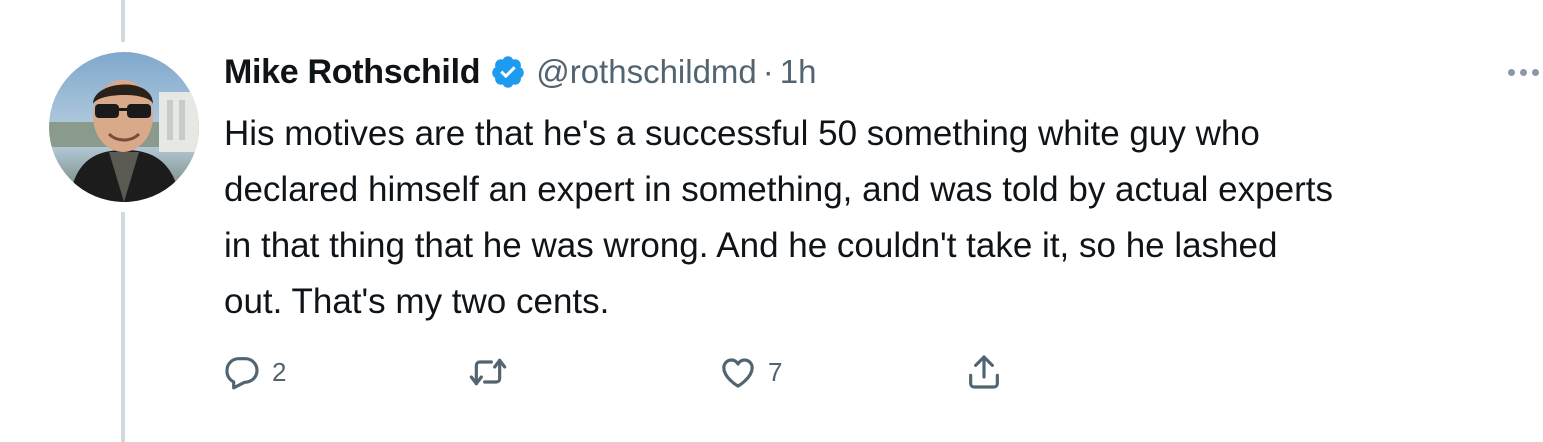  I want to click on like-count: 7, so click(775, 371).